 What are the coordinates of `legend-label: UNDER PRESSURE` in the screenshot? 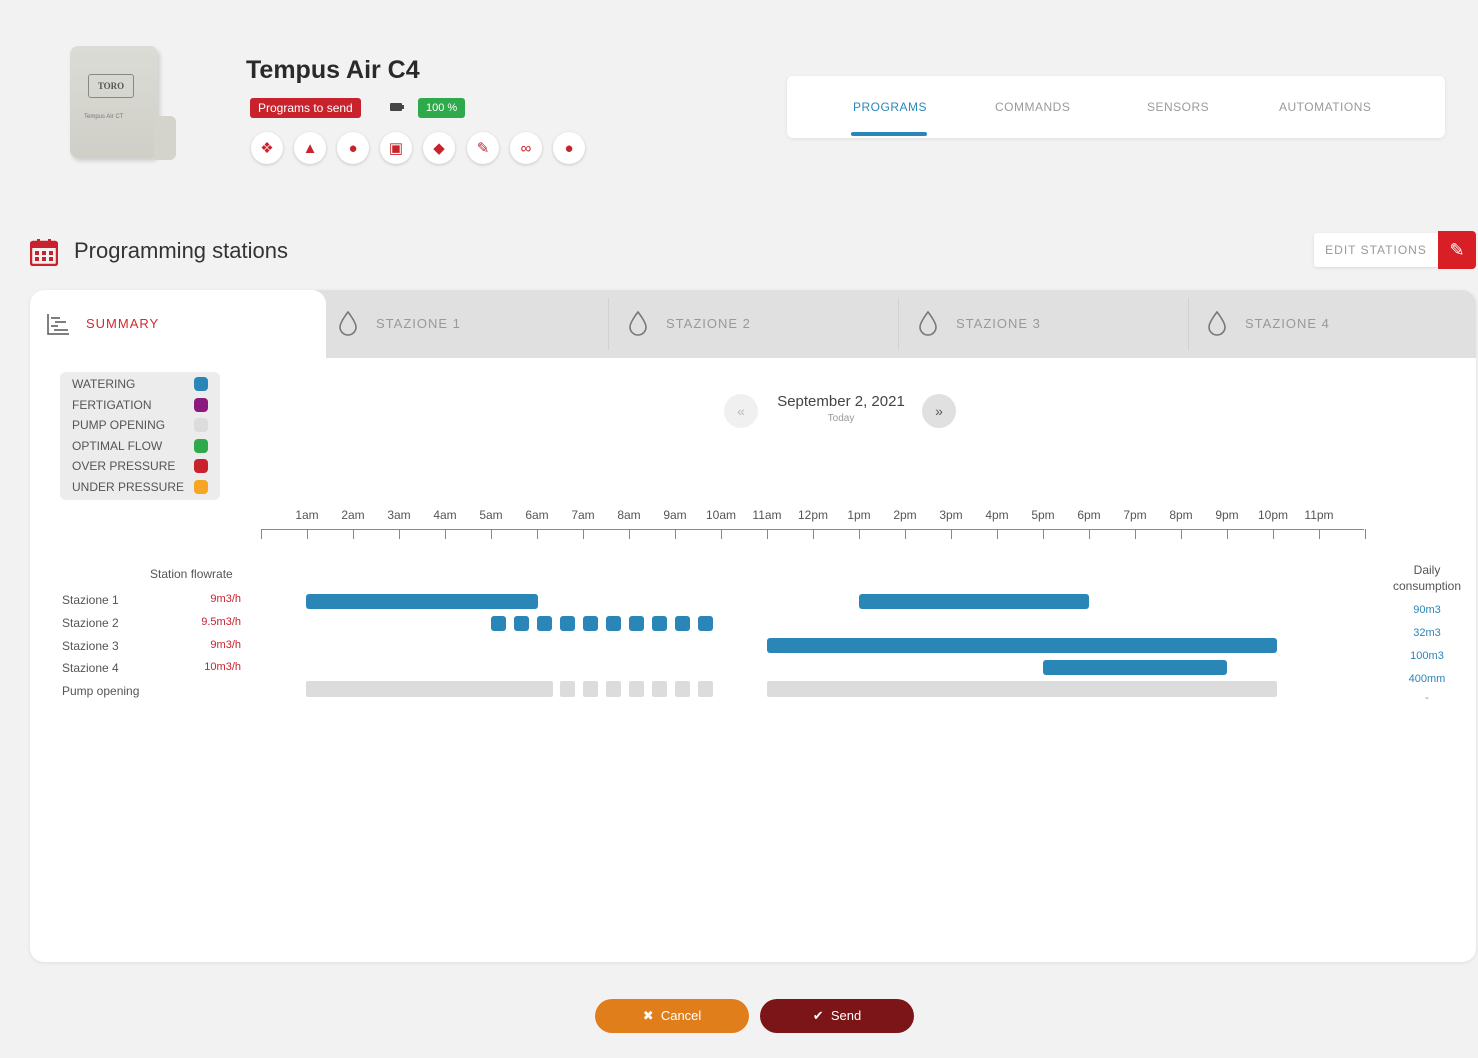 It's located at (128, 487).